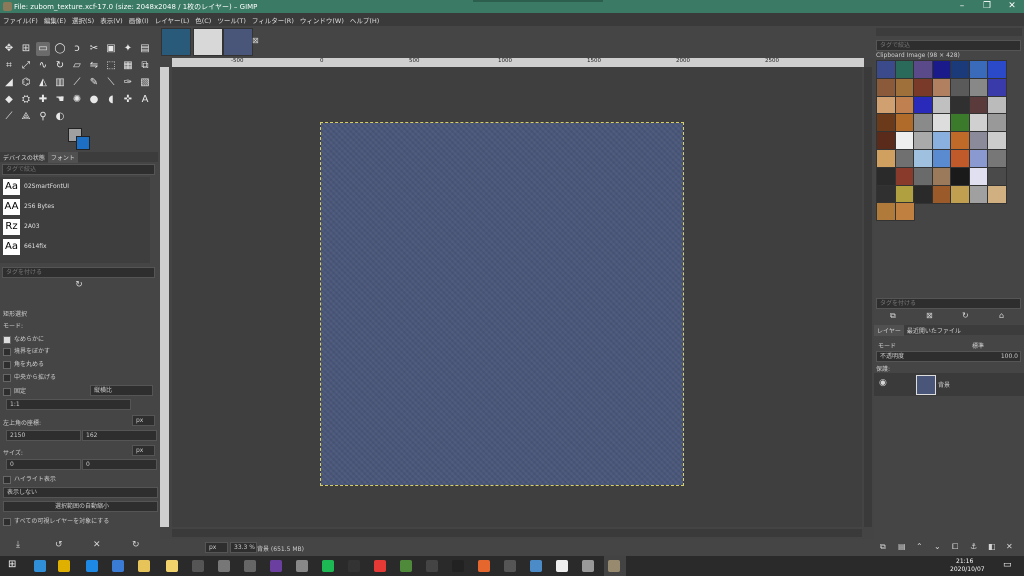 The width and height of the screenshot is (1024, 576). What do you see at coordinates (75, 247) in the screenshot?
I see `font-item: Aa 6614fix` at bounding box center [75, 247].